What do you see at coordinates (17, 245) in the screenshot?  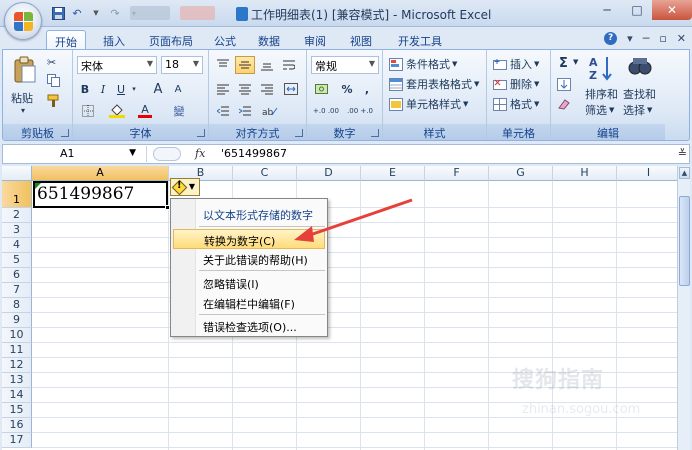 I see `row-header-4: 4` at bounding box center [17, 245].